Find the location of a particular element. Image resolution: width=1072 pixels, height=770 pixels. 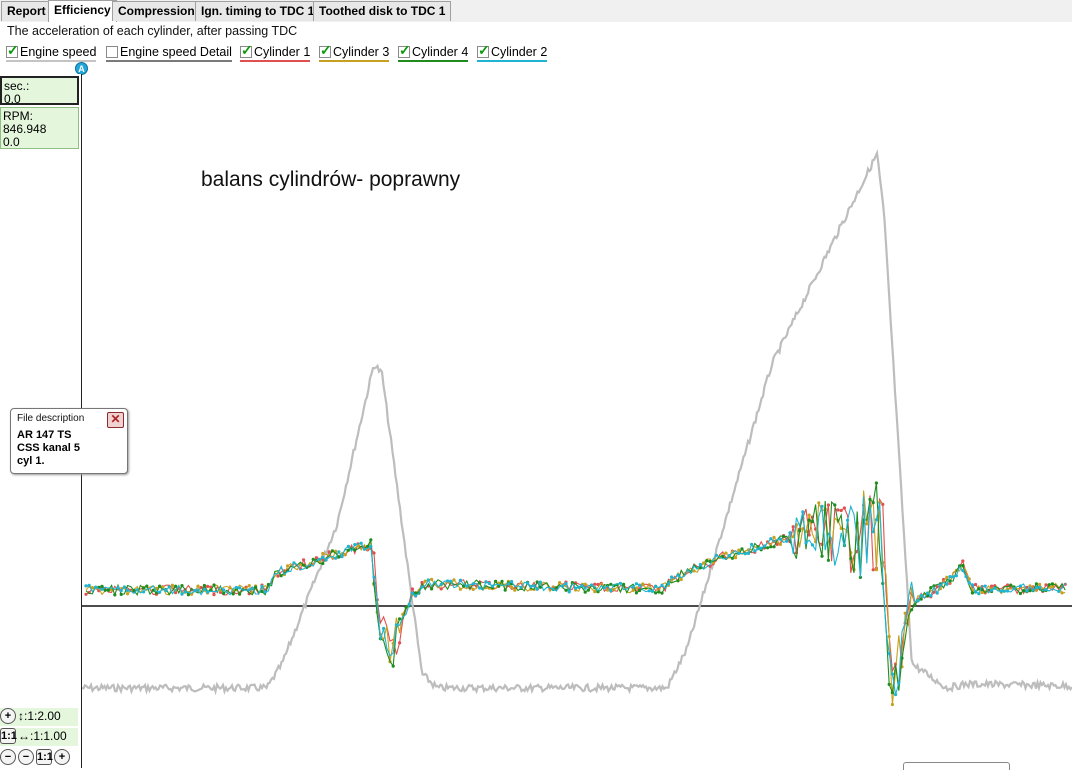

toggle-cylinder-4: Cylinder 4 is located at coordinates (433, 52).